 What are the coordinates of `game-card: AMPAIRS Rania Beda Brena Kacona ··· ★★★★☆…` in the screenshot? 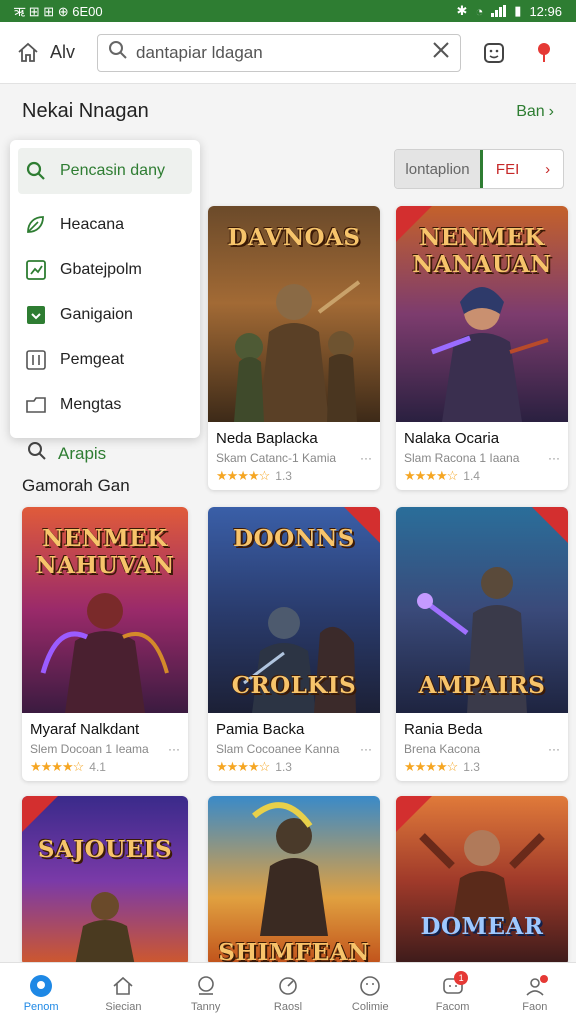 It's located at (482, 644).